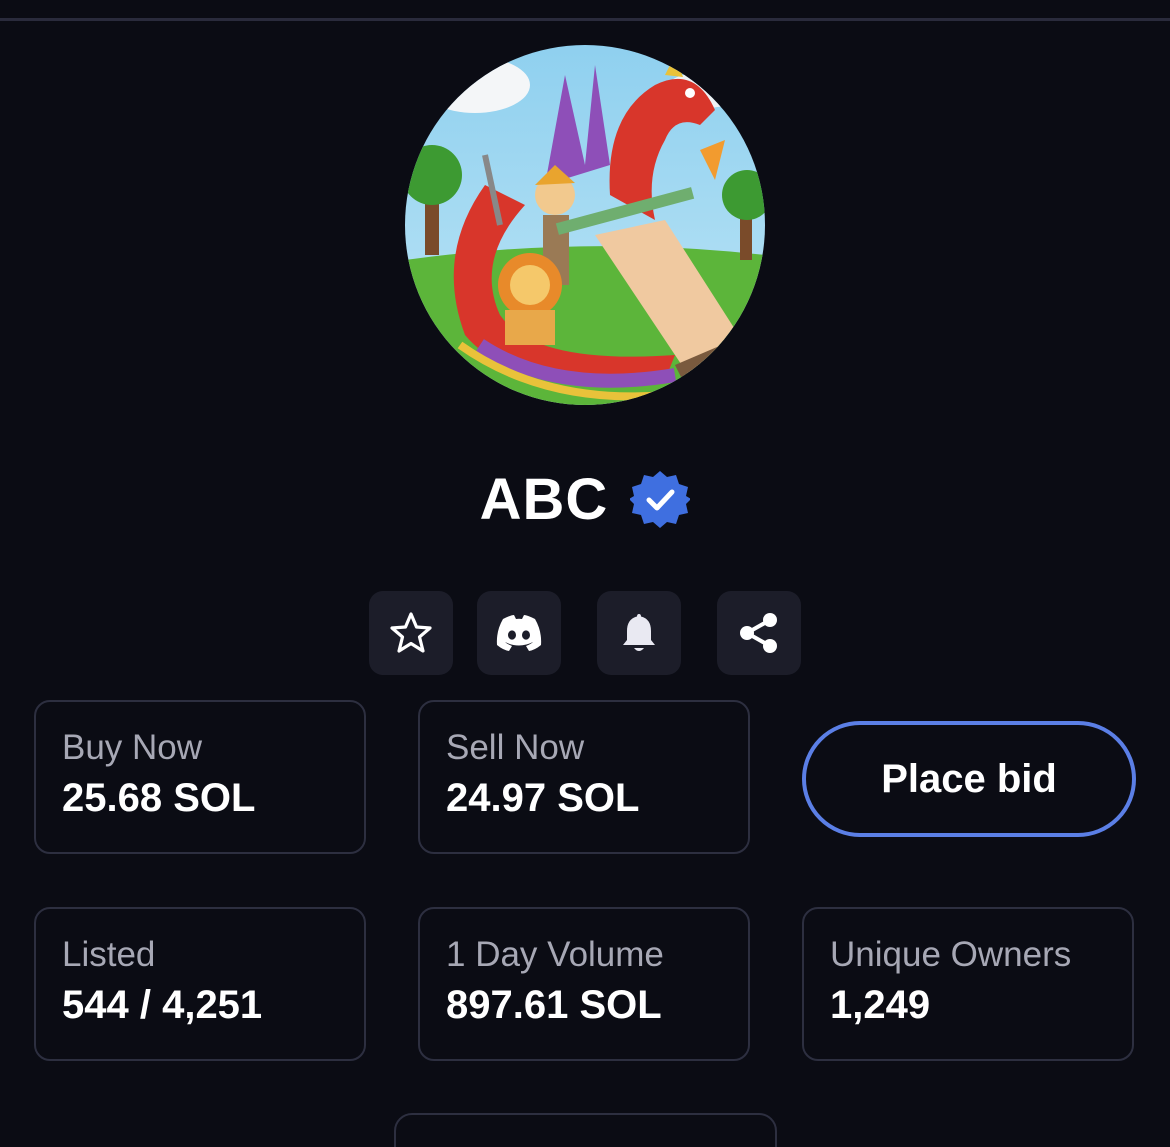  What do you see at coordinates (515, 747) in the screenshot?
I see `sell-now-label: Sell Now` at bounding box center [515, 747].